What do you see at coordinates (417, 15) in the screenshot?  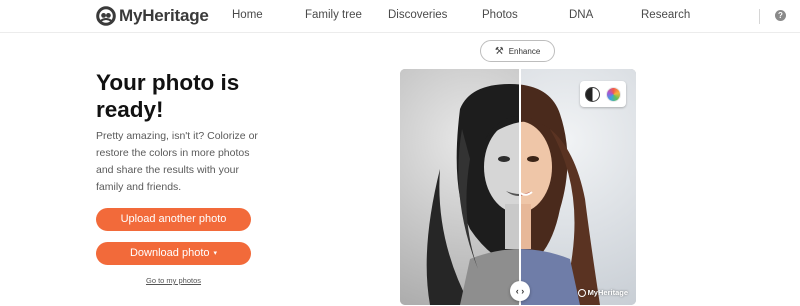 I see `nav-item-discoveries: Discoveries` at bounding box center [417, 15].